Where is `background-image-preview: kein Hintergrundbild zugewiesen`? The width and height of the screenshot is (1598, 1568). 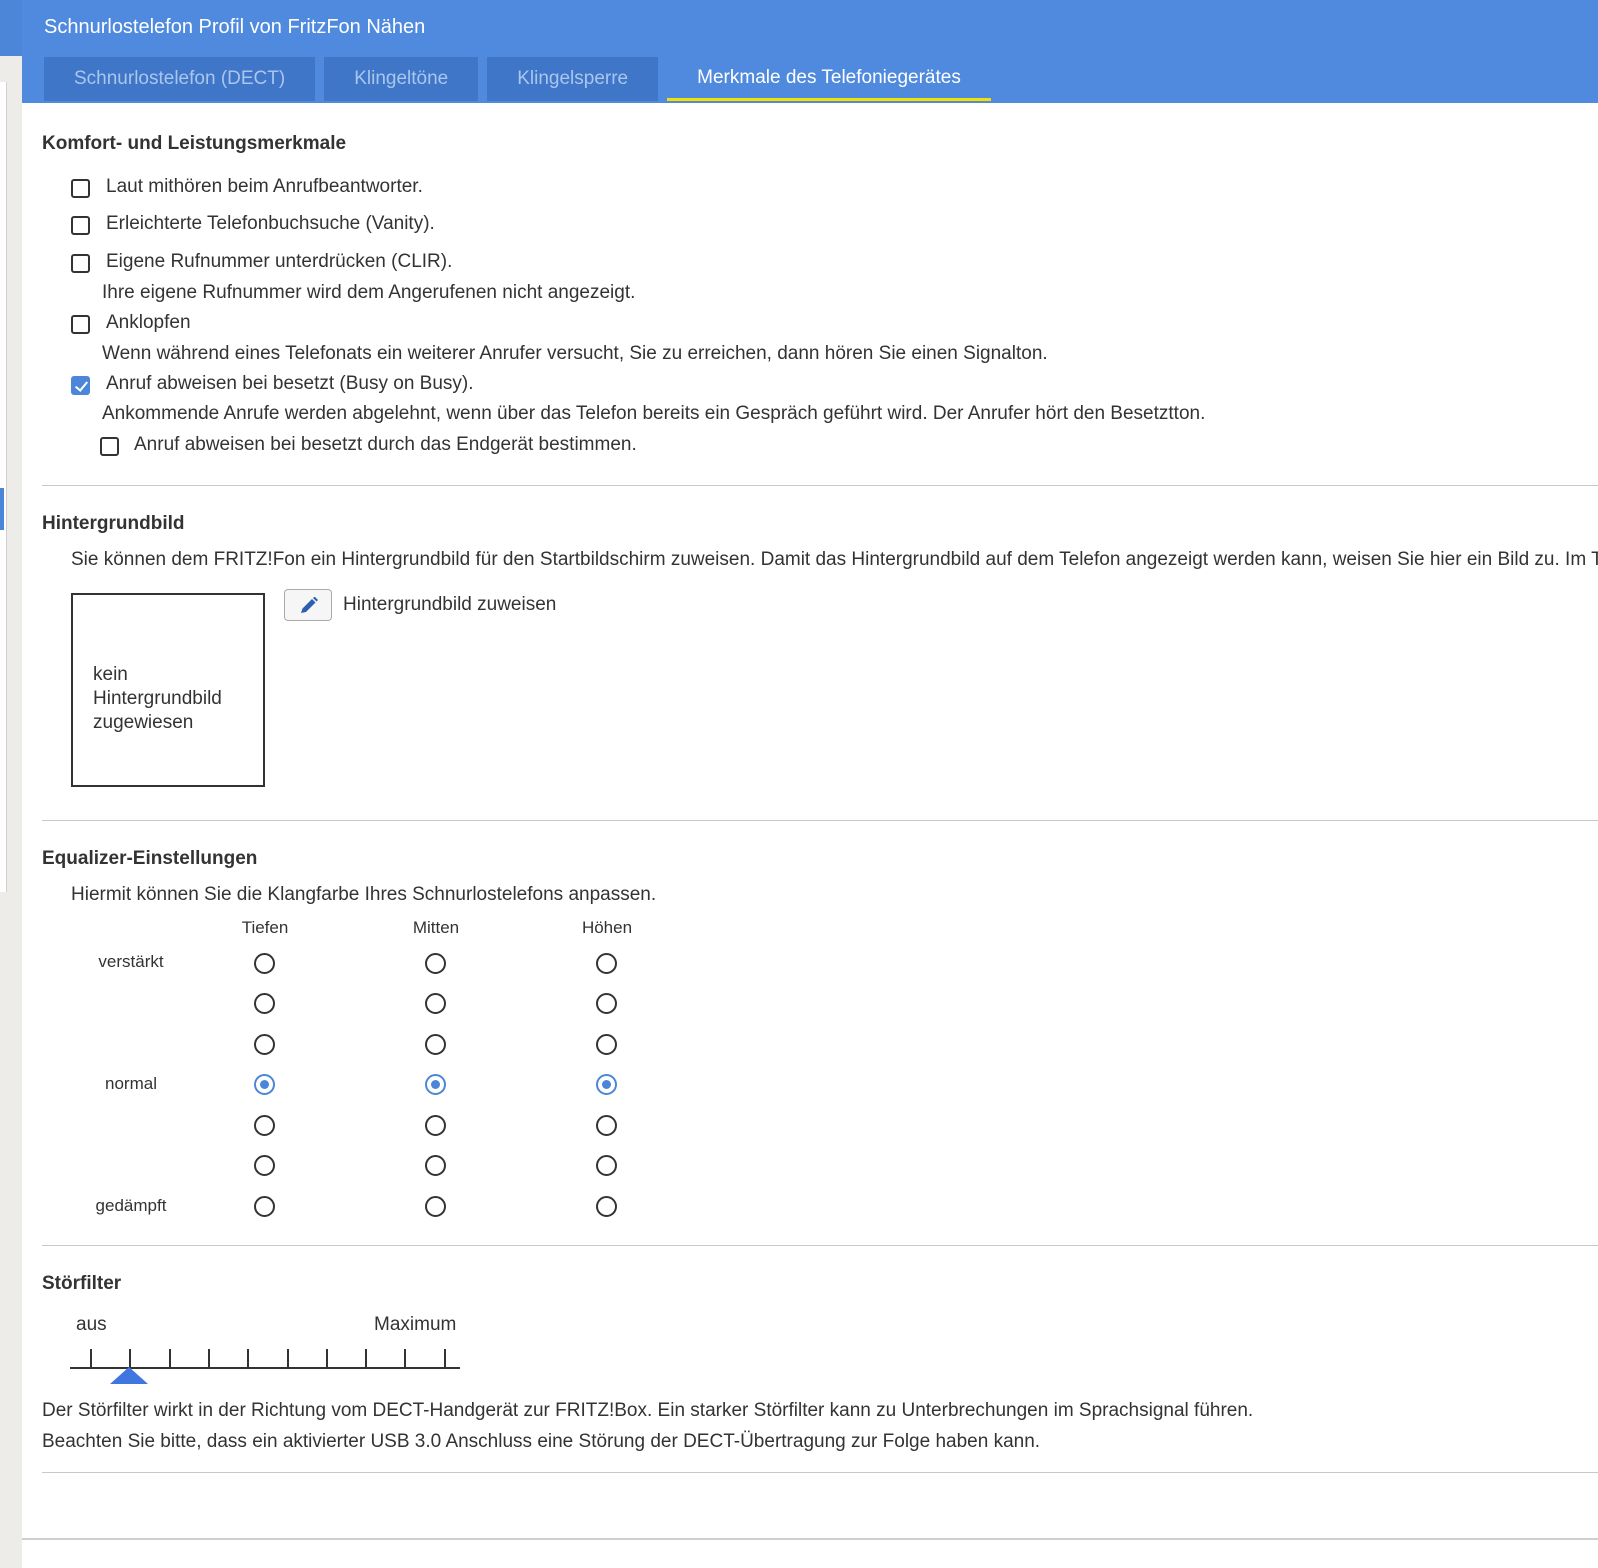
background-image-preview: kein Hintergrundbild zugewiesen is located at coordinates (168, 690).